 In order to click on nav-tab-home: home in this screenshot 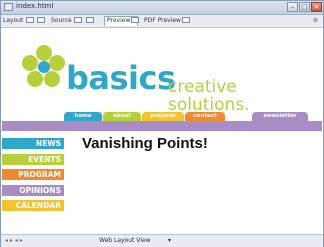, I will do `click(83, 116)`.